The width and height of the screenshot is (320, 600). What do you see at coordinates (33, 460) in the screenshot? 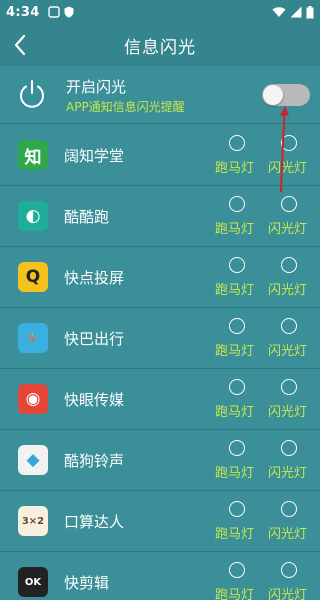
I see `kugou-icon: ◆` at bounding box center [33, 460].